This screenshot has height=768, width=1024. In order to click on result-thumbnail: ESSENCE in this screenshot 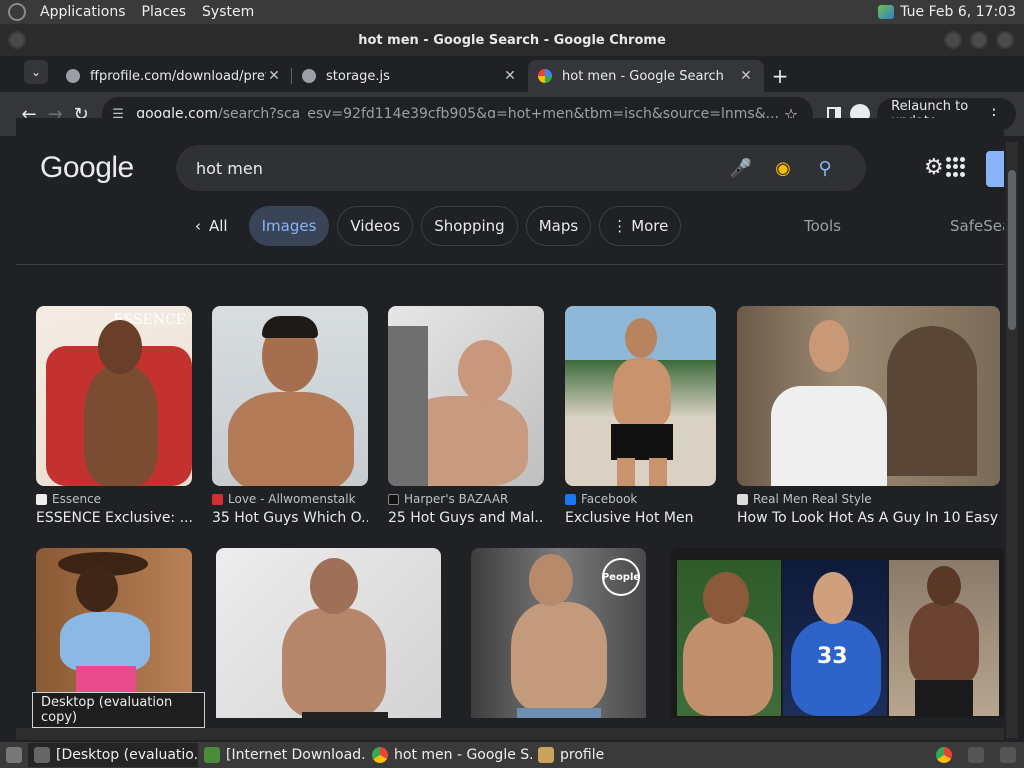, I will do `click(114, 396)`.